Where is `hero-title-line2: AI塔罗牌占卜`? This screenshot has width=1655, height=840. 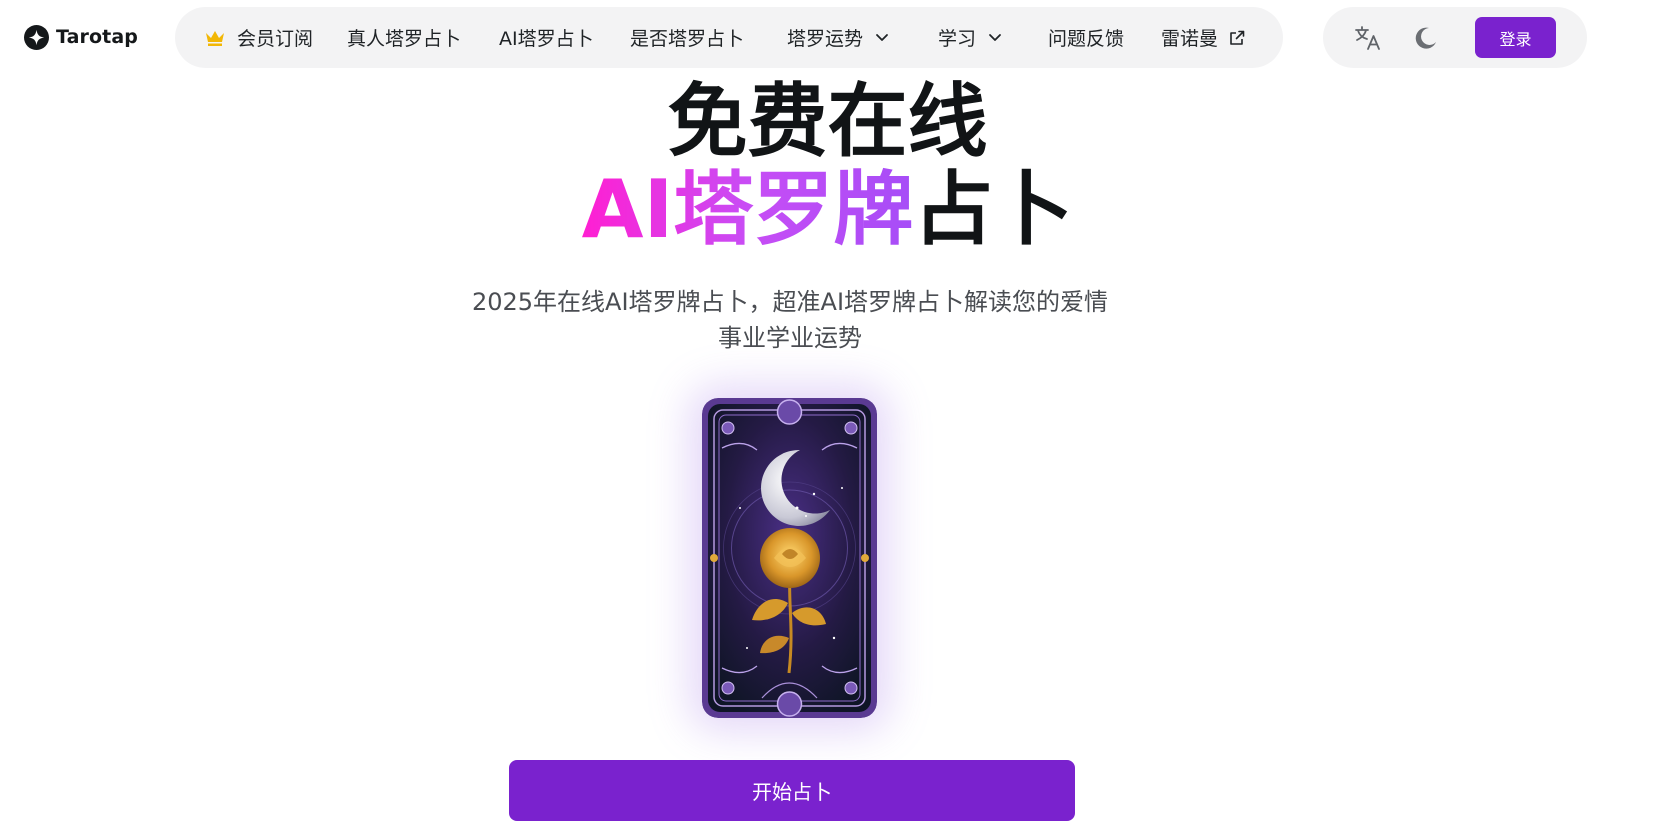
hero-title-line2: AI塔罗牌占卜 is located at coordinates (827, 210).